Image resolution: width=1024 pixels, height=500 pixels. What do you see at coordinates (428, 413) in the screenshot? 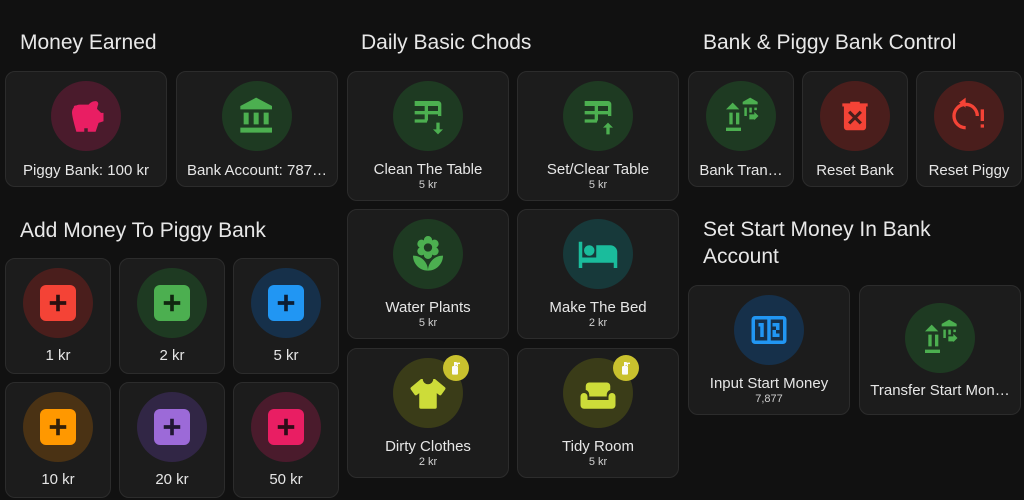
I see `chore-dirty-clothes-card: Dirty Clothes 2 kr` at bounding box center [428, 413].